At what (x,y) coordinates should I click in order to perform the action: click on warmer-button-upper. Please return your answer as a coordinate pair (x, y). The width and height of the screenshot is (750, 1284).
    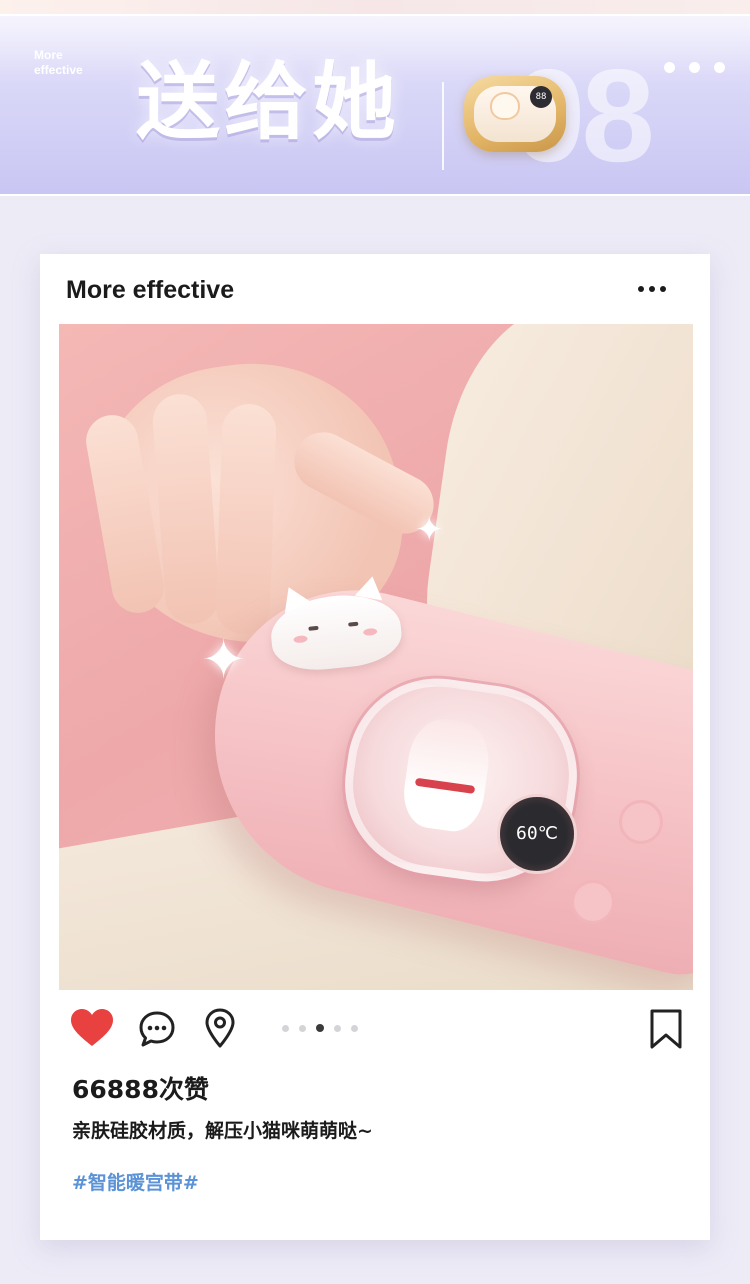
    Looking at the image, I should click on (641, 822).